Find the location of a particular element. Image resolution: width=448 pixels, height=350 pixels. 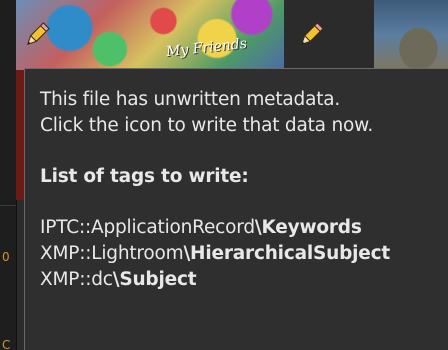

tag-prefix: IPTC::ApplicationRecord is located at coordinates (147, 227).